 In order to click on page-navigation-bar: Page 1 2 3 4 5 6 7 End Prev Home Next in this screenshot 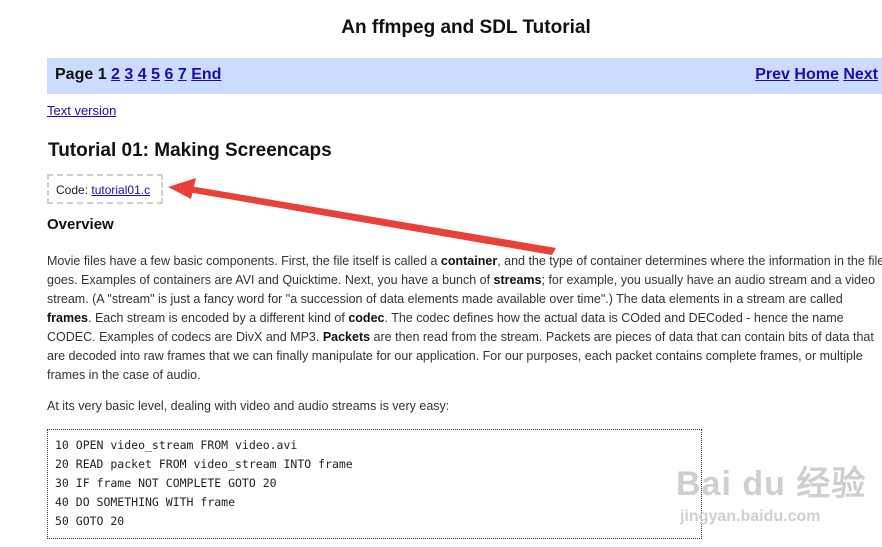, I will do `click(464, 76)`.